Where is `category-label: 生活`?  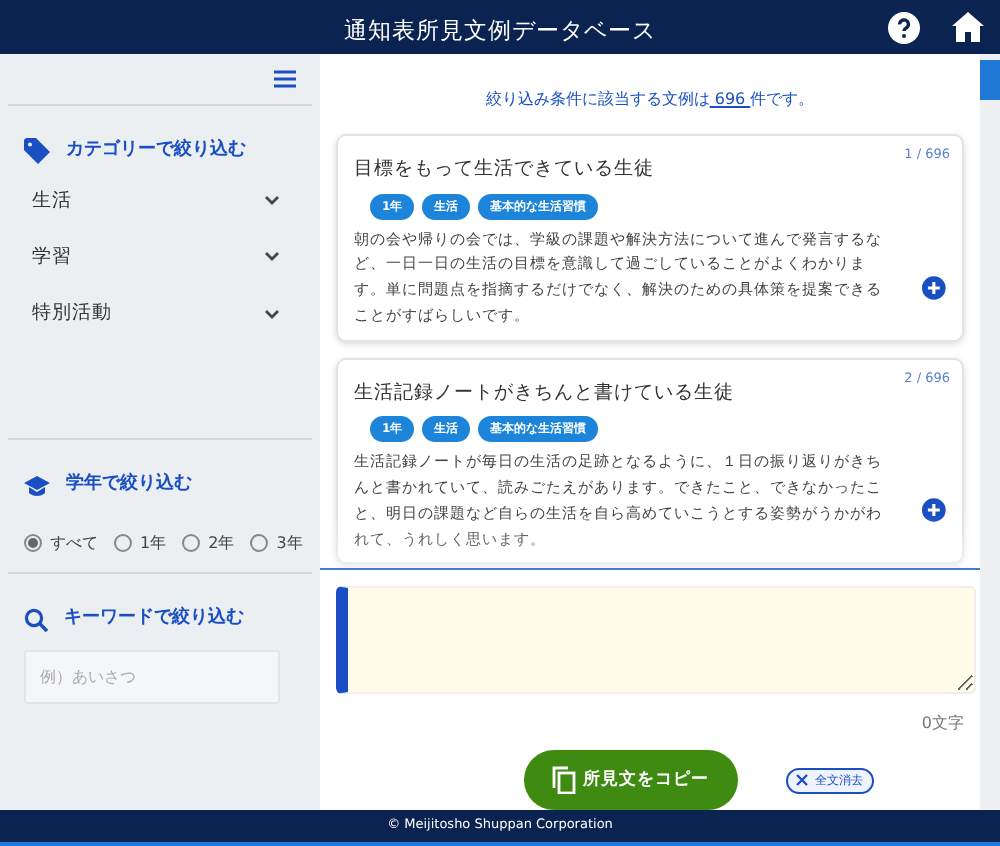
category-label: 生活 is located at coordinates (52, 201).